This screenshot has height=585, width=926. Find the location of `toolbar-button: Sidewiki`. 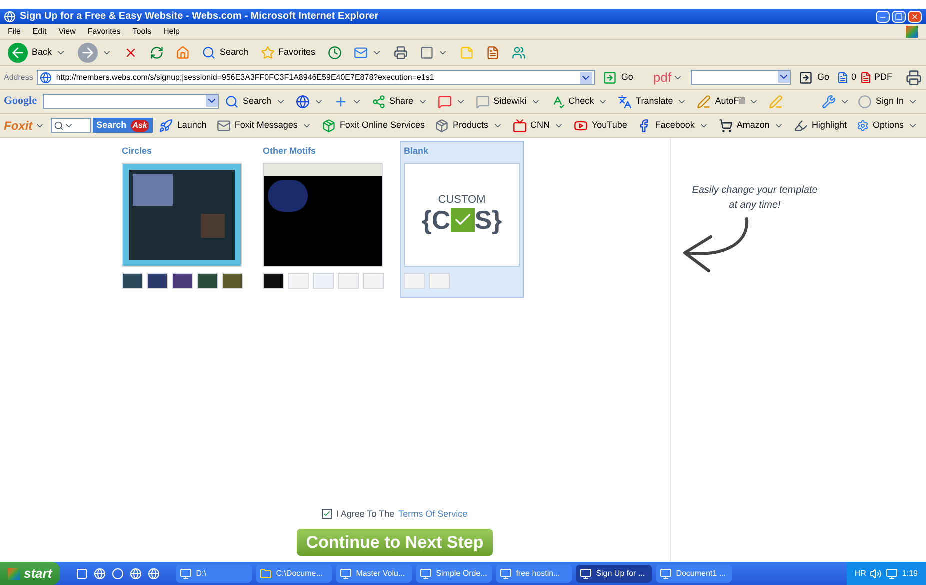

toolbar-button: Sidewiki is located at coordinates (508, 101).